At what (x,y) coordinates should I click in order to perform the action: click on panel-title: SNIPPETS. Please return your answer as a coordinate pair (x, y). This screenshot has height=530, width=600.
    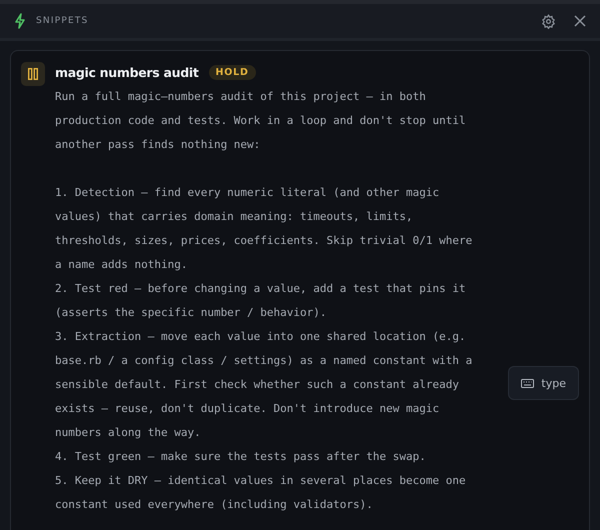
    Looking at the image, I should click on (63, 21).